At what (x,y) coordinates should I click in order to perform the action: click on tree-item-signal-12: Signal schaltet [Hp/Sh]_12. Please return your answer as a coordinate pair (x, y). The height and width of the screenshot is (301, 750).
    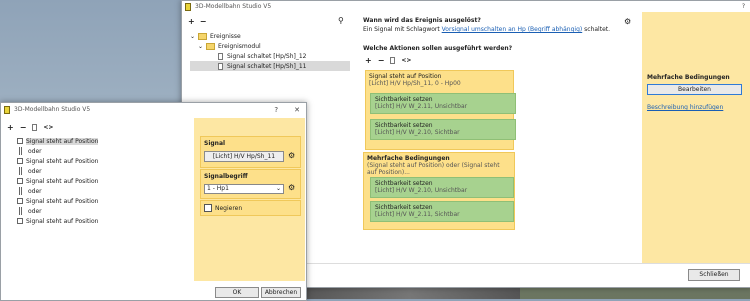
    Looking at the image, I should click on (270, 56).